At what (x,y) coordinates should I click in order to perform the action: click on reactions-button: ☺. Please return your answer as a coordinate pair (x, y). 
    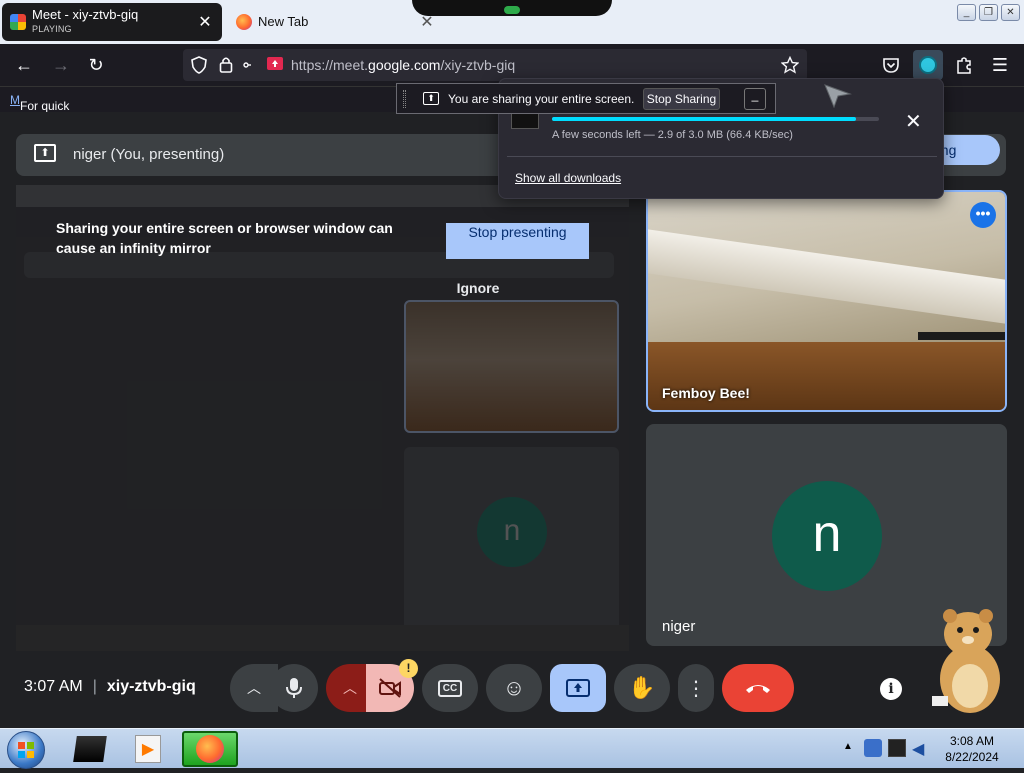
    Looking at the image, I should click on (514, 688).